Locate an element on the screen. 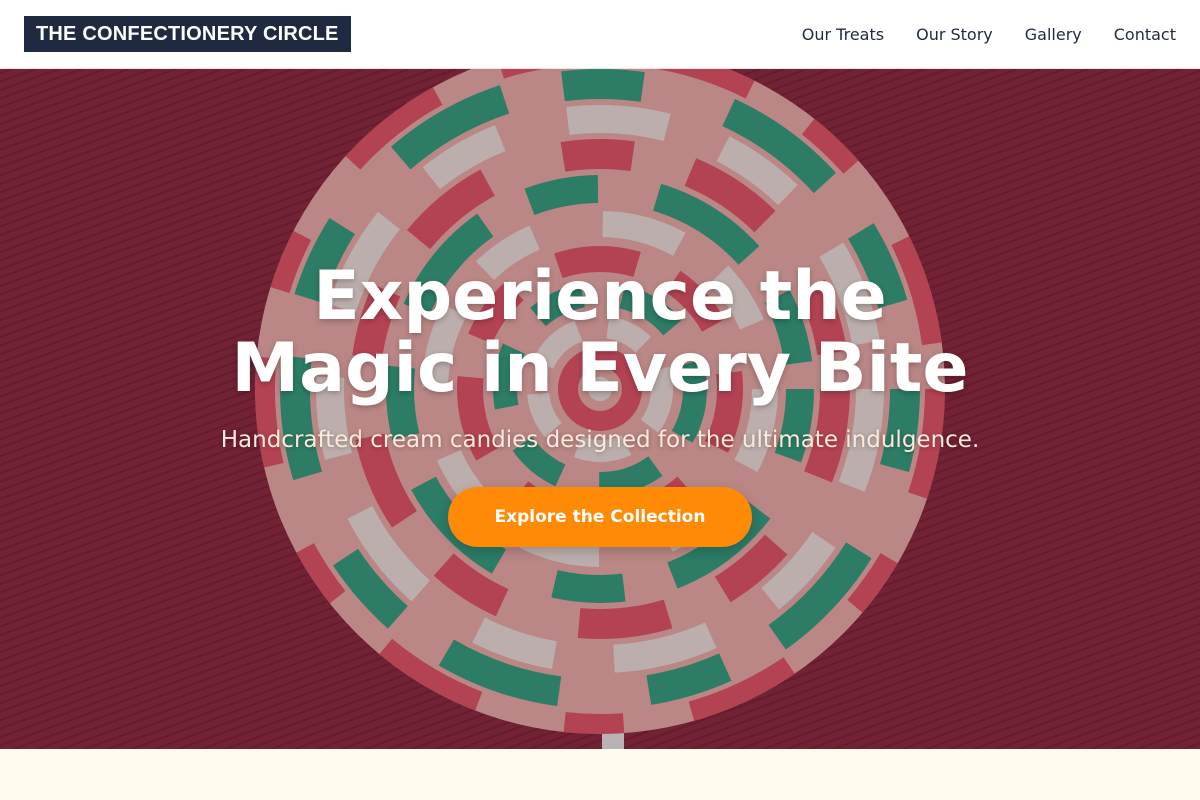 This screenshot has width=1200, height=800. main-nav: Our Treats Our Story Gallery Contact is located at coordinates (989, 34).